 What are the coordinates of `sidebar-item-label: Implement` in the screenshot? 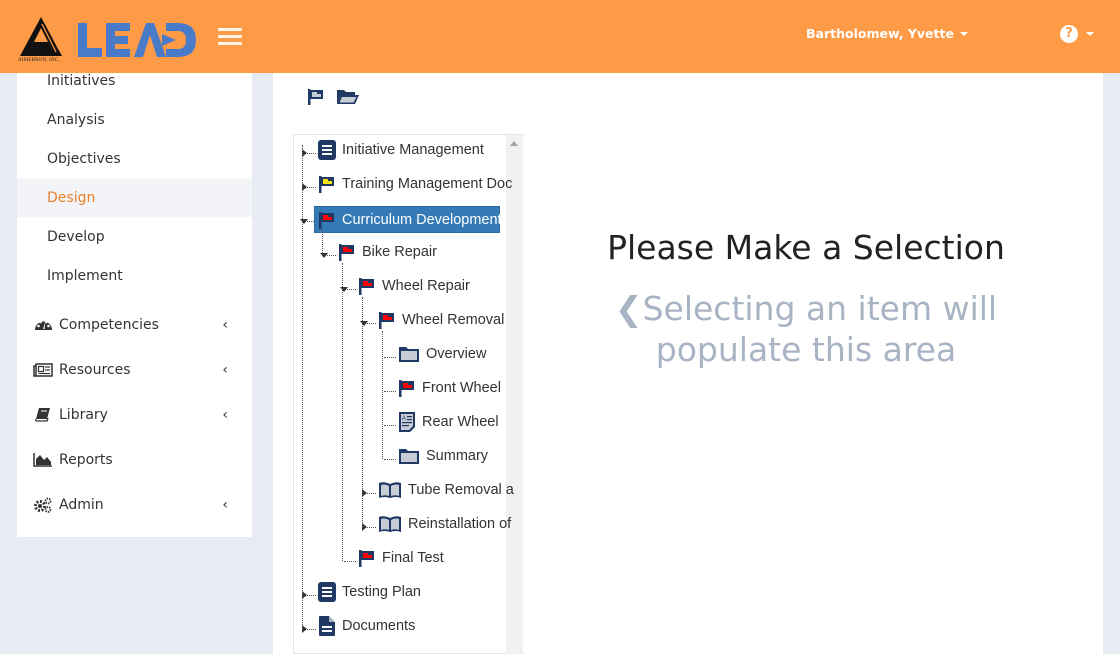 It's located at (85, 276).